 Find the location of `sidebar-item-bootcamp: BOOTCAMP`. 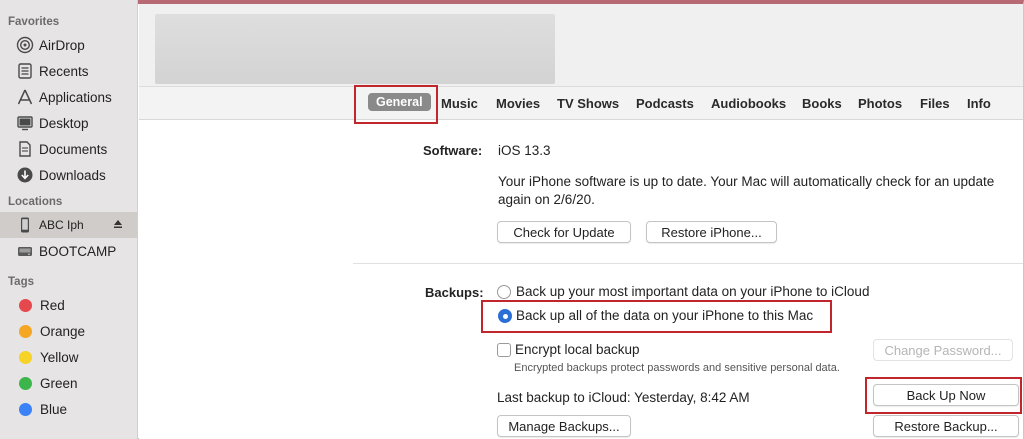

sidebar-item-bootcamp: BOOTCAMP is located at coordinates (68, 251).